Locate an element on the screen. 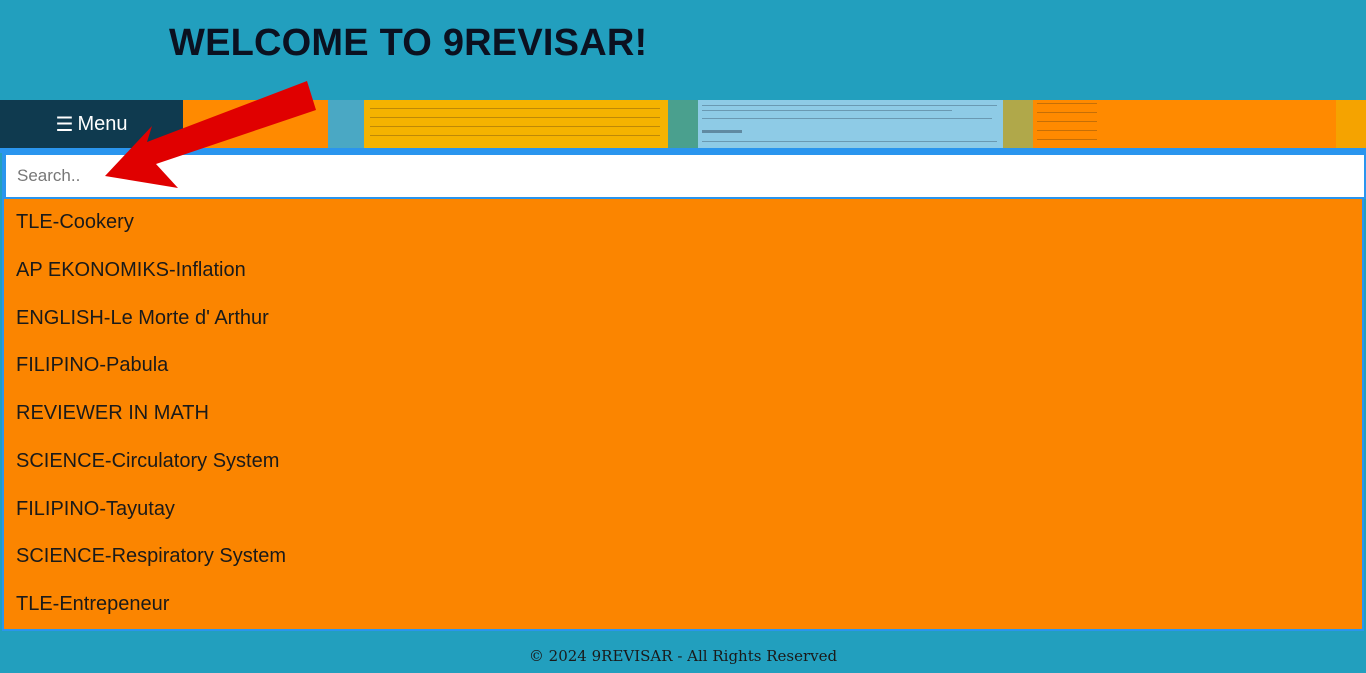 This screenshot has width=1366, height=673. search-input is located at coordinates (685, 176).